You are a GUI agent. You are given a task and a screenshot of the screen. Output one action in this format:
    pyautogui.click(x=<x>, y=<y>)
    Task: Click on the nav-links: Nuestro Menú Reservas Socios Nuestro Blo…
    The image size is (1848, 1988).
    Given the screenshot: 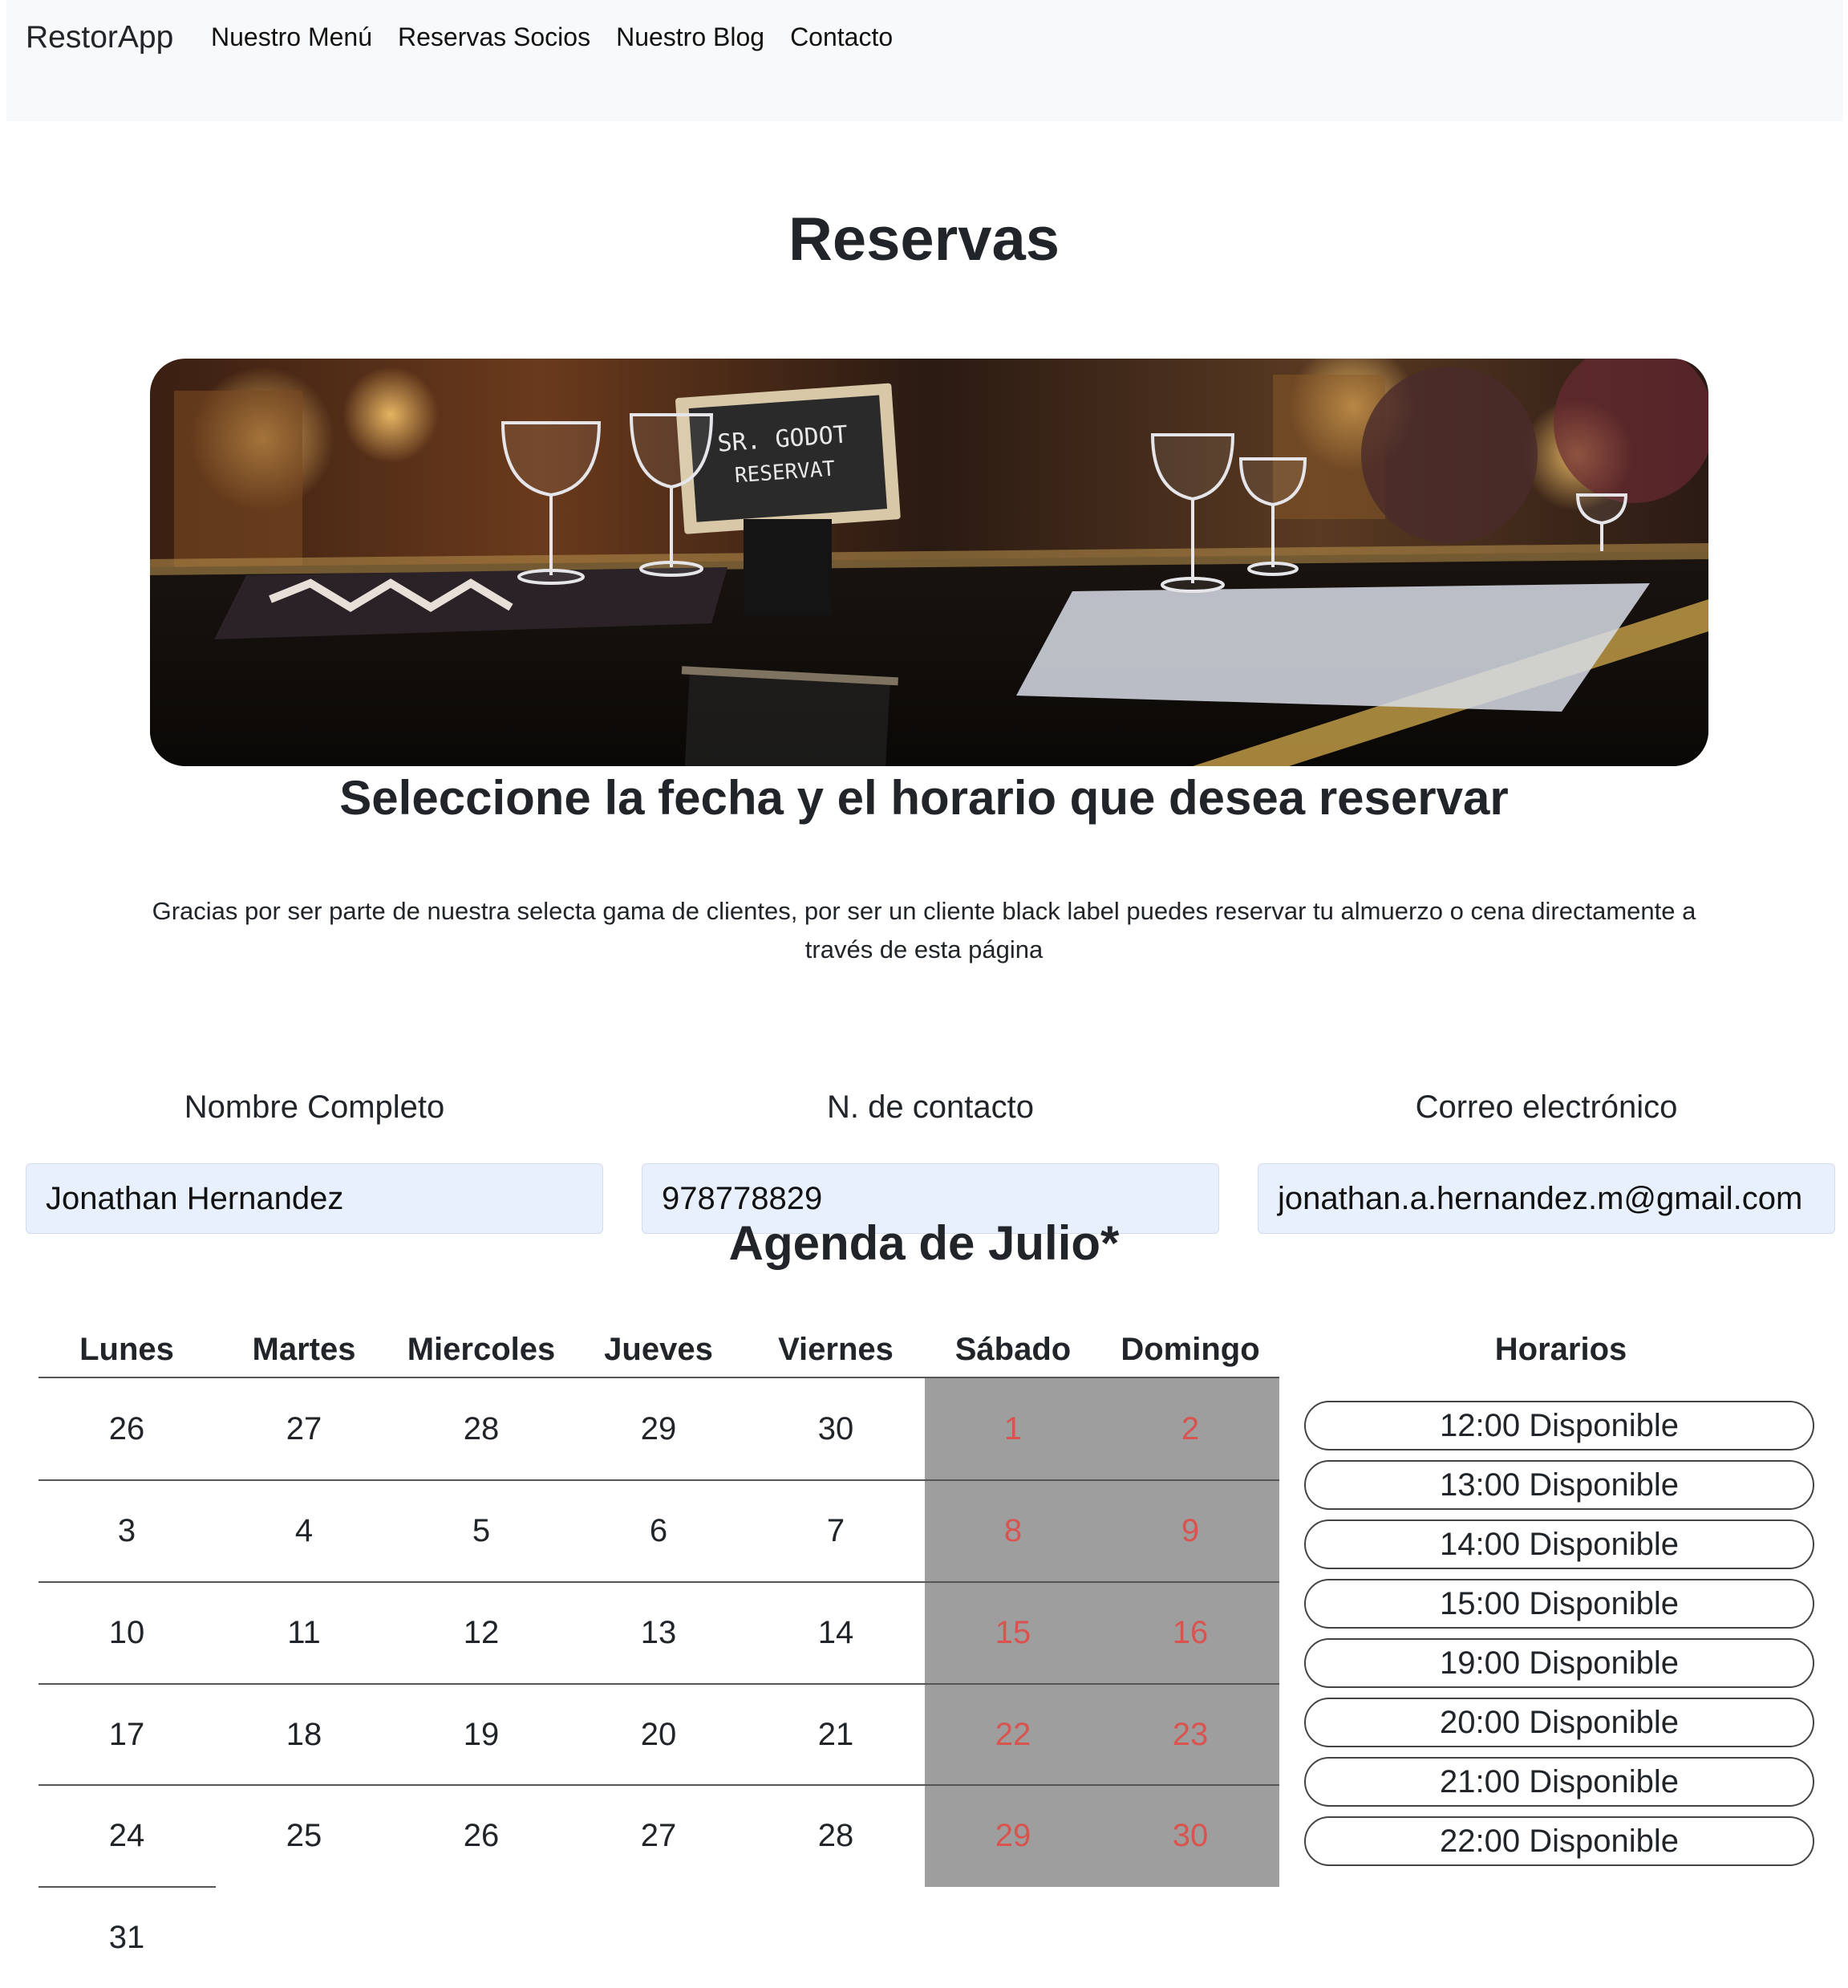 What is the action you would take?
    pyautogui.click(x=552, y=37)
    